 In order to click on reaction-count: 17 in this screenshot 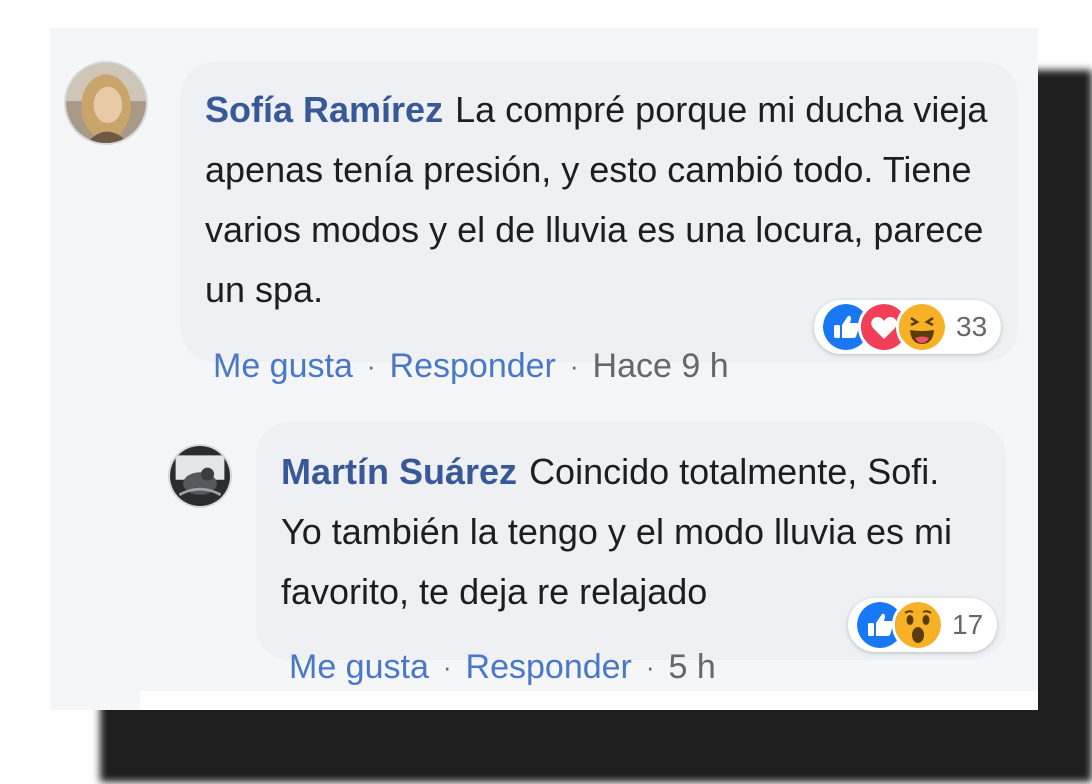, I will do `click(968, 624)`.